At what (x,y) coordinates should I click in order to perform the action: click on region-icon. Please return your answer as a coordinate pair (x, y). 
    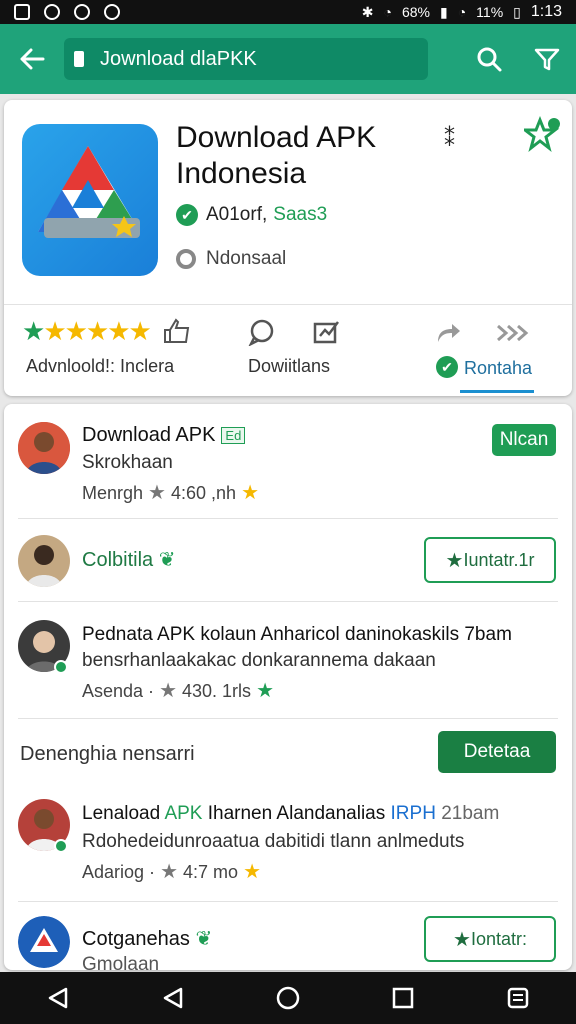
    Looking at the image, I should click on (186, 259).